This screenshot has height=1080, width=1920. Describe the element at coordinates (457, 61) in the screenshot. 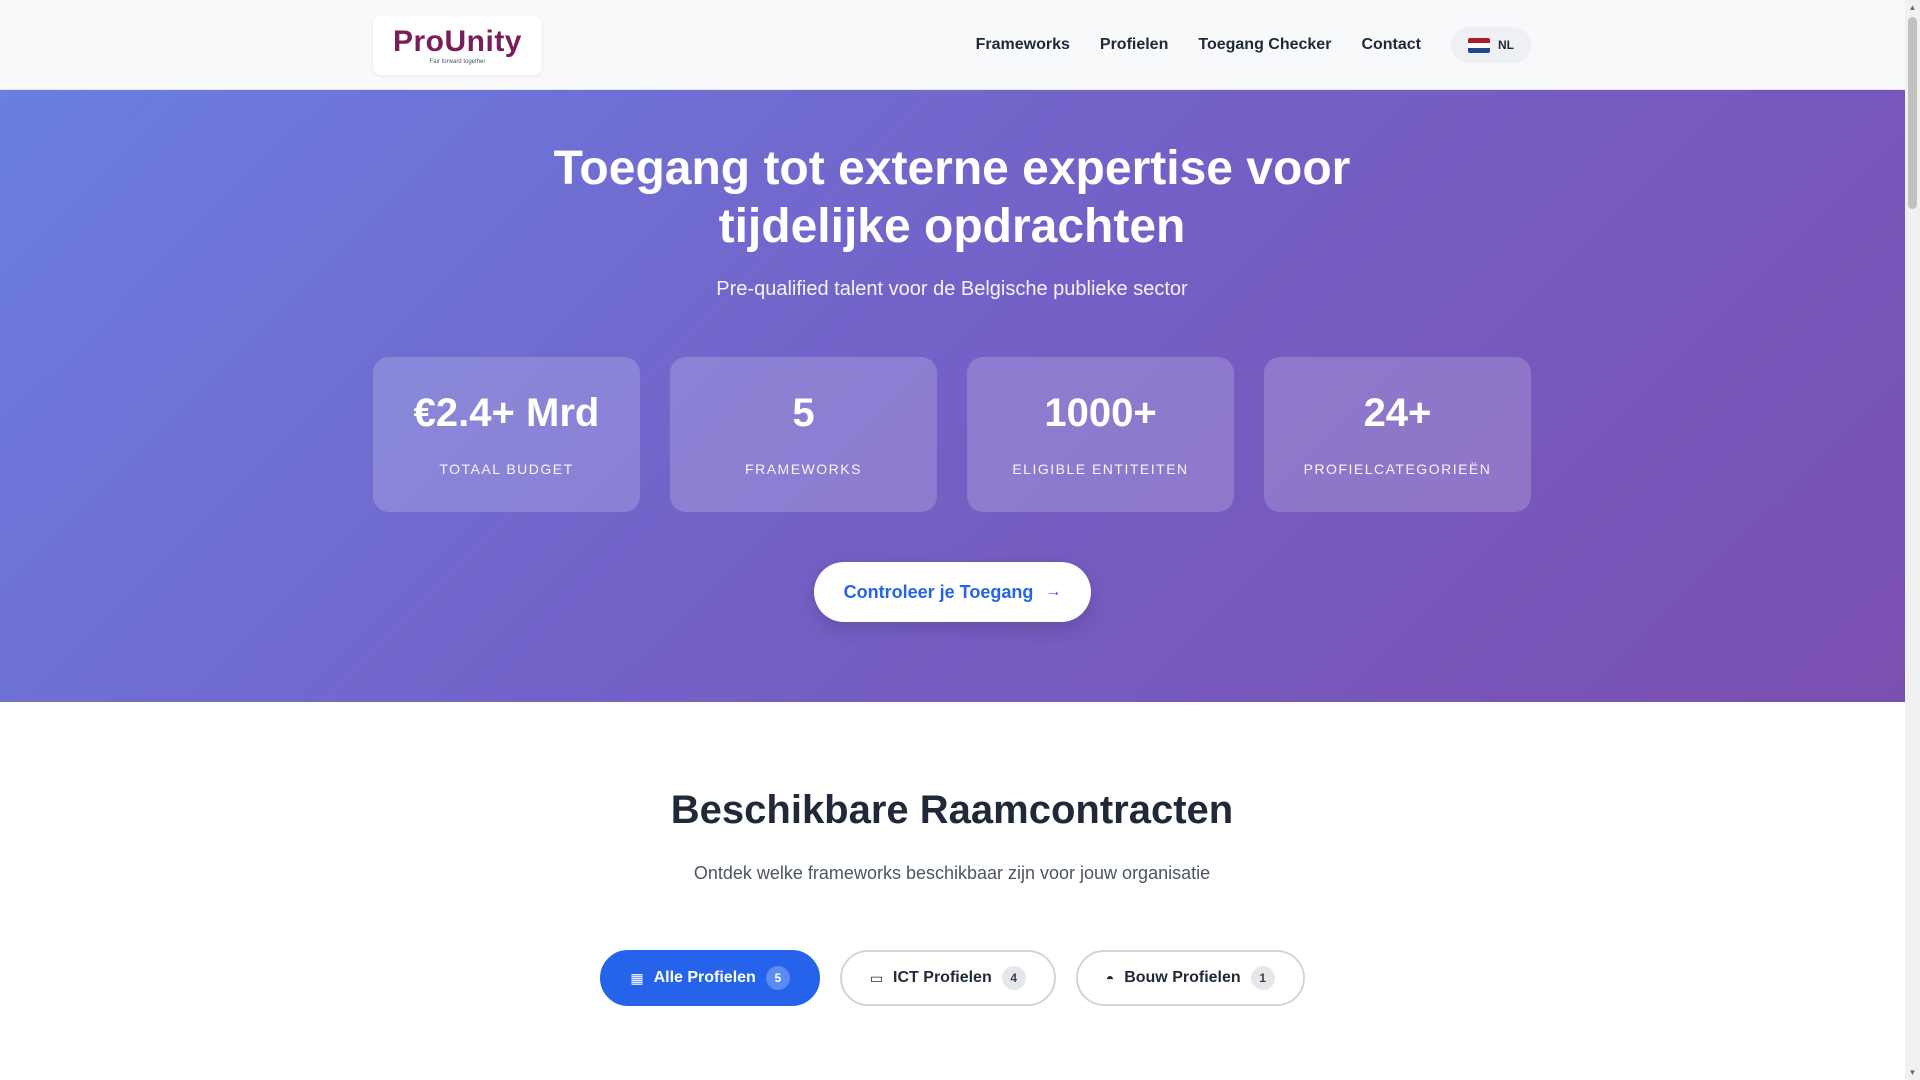

I see `logo-tagline: Fair forward together` at that location.